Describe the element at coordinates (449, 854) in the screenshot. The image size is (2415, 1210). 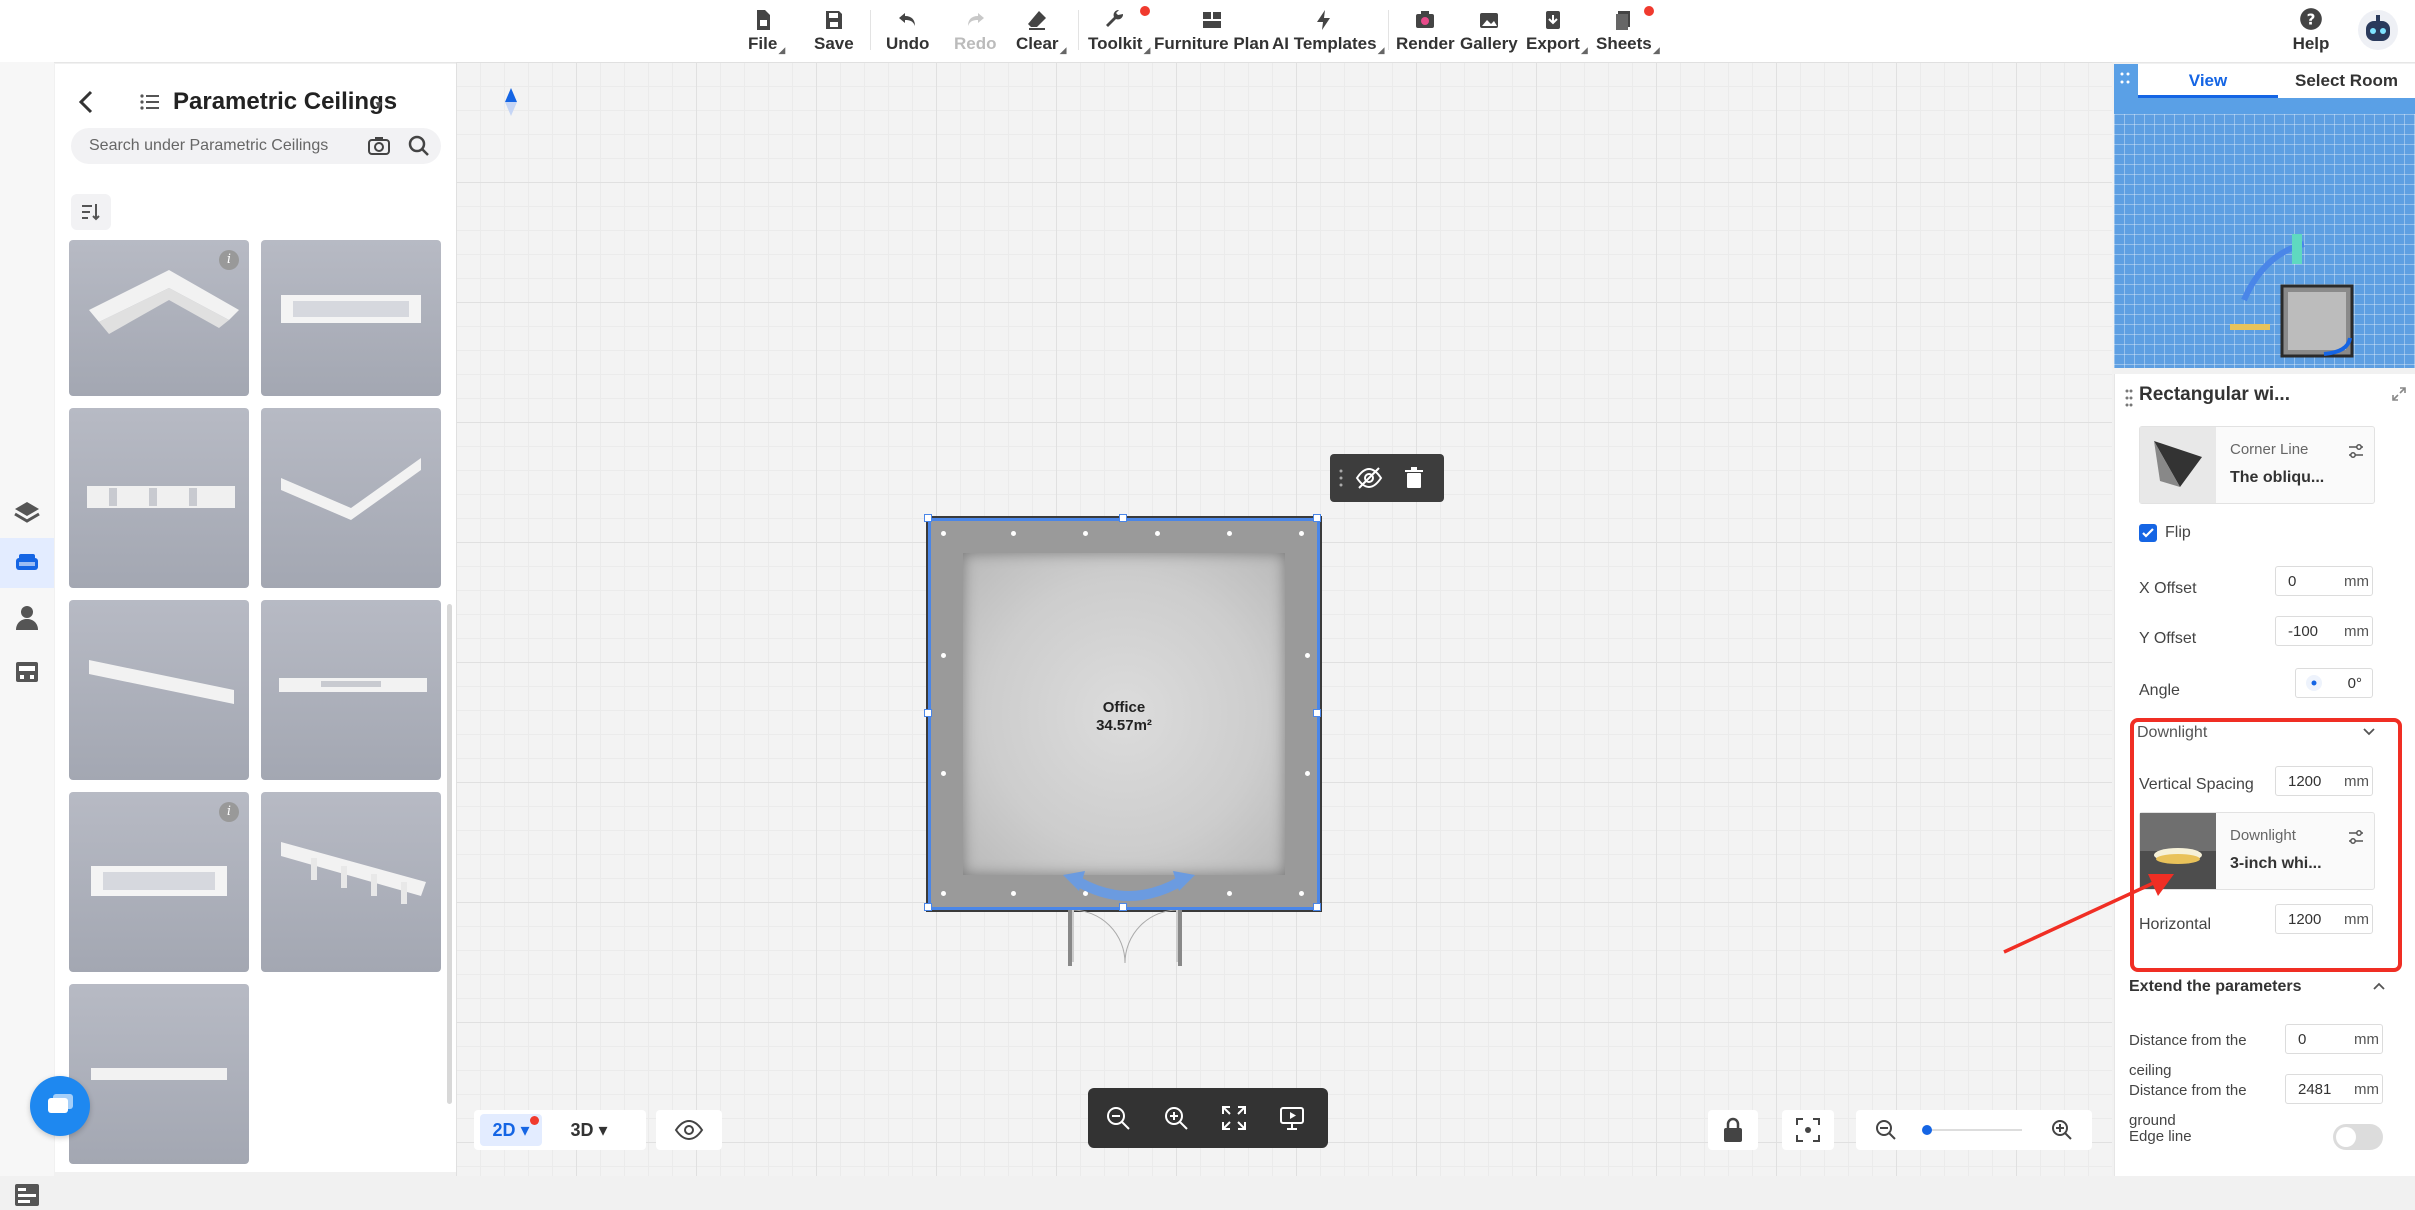
I see `panel-scrollbar` at that location.